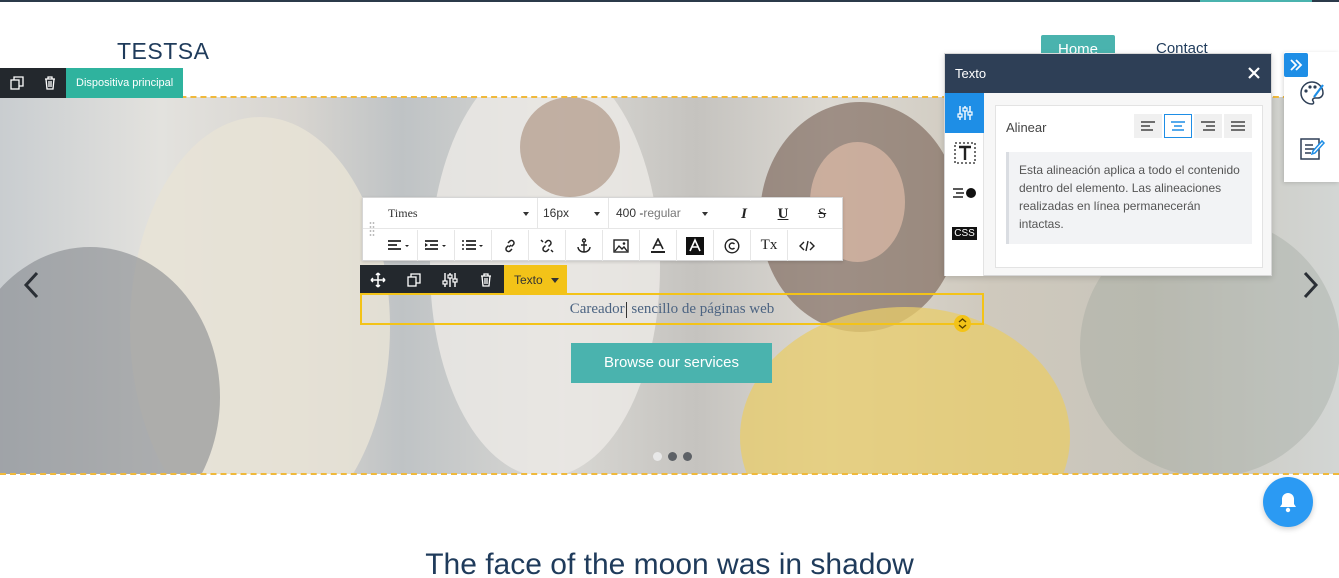  What do you see at coordinates (630, 213) in the screenshot?
I see `font-weight-number: 400 -` at bounding box center [630, 213].